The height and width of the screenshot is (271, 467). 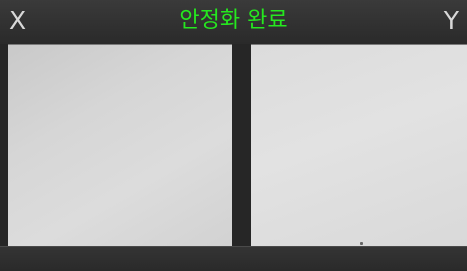 I want to click on status-text: 안정화 완료, so click(x=233, y=20).